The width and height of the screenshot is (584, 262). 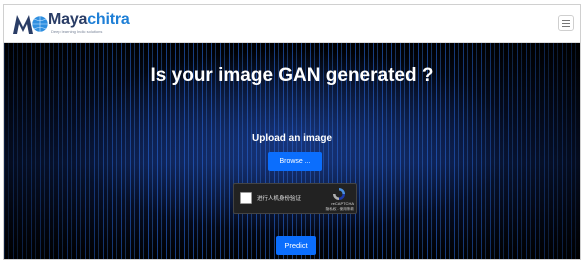 I want to click on brand-suffix: chitra, so click(x=108, y=19).